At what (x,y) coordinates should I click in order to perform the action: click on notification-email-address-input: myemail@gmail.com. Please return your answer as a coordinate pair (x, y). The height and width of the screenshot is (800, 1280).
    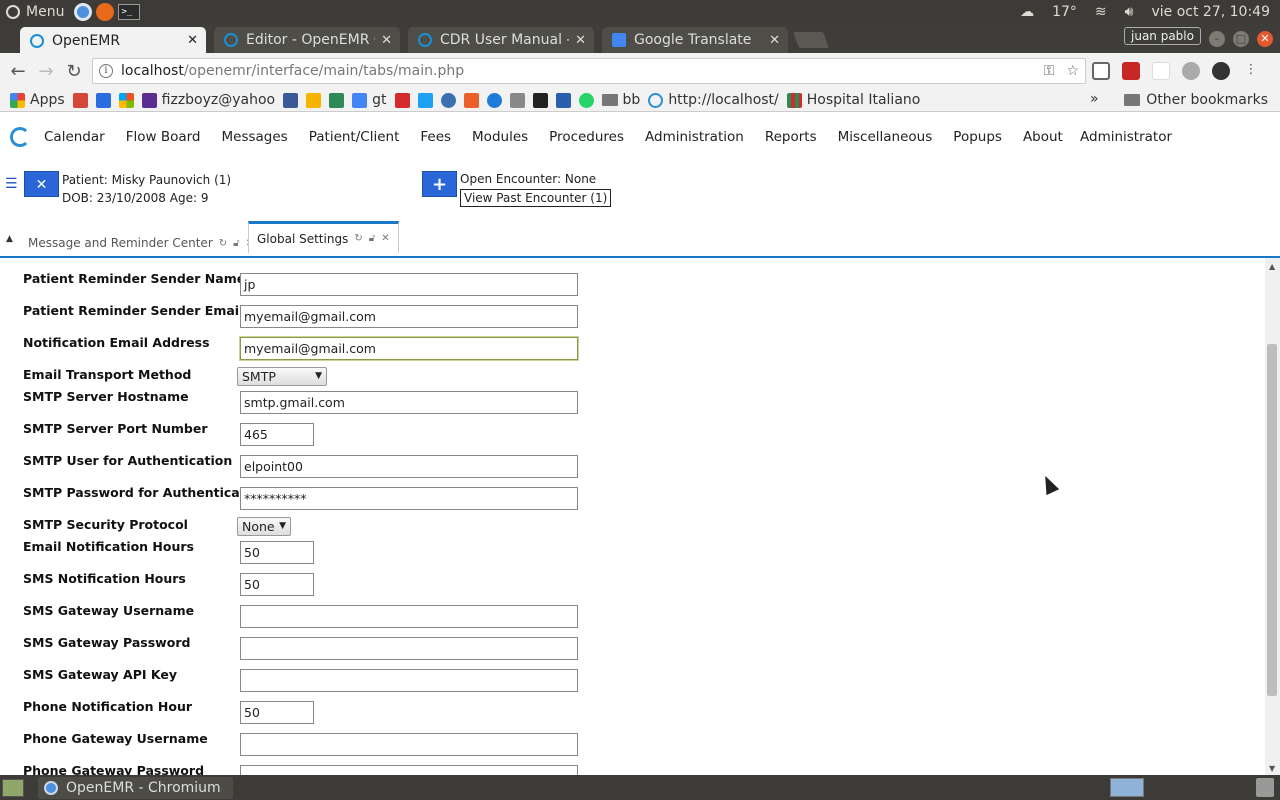
    Looking at the image, I should click on (409, 348).